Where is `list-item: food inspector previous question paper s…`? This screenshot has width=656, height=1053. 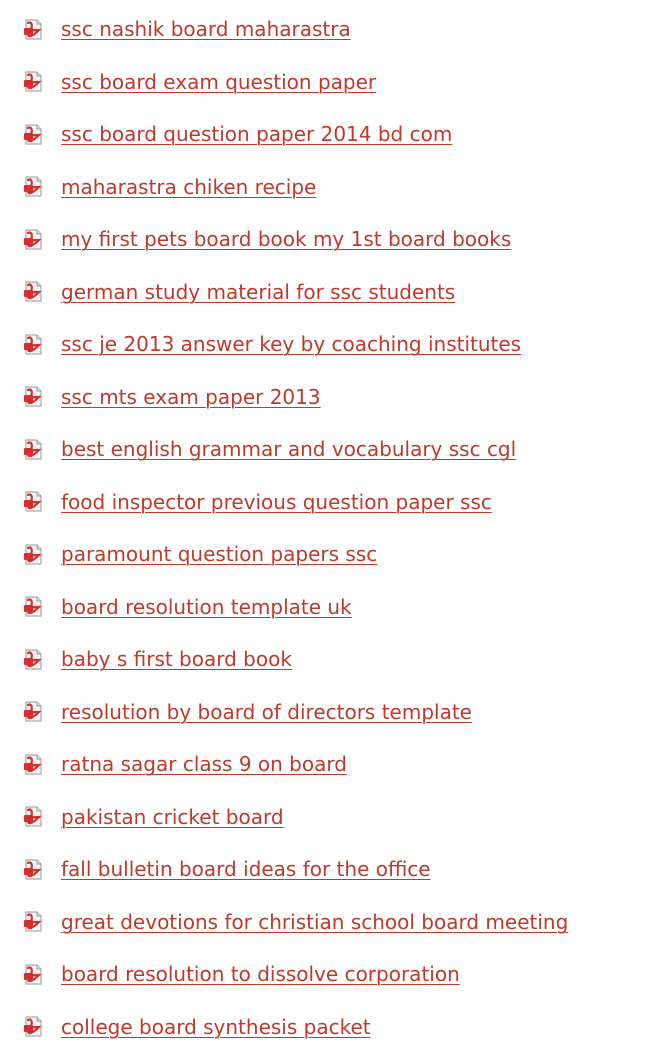 list-item: food inspector previous question paper s… is located at coordinates (328, 502).